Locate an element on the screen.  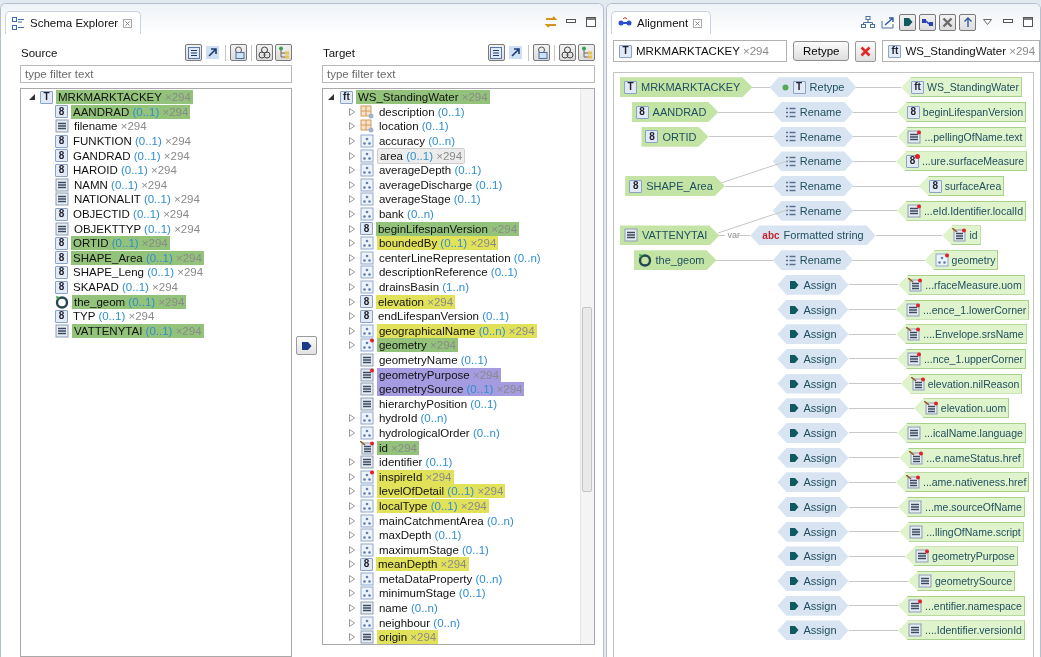
tree-item: averageStage (0..1) is located at coordinates (429, 199).